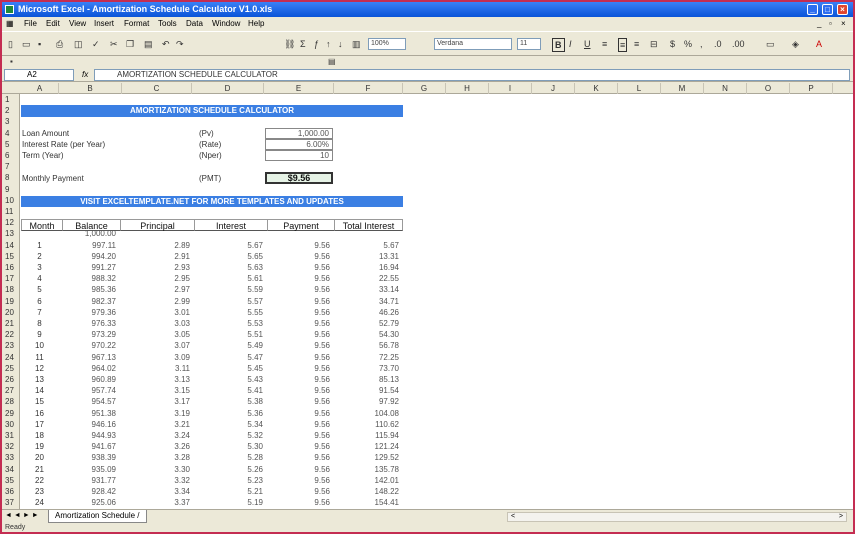 This screenshot has width=855, height=534. I want to click on print-icon: ⎙, so click(59, 44).